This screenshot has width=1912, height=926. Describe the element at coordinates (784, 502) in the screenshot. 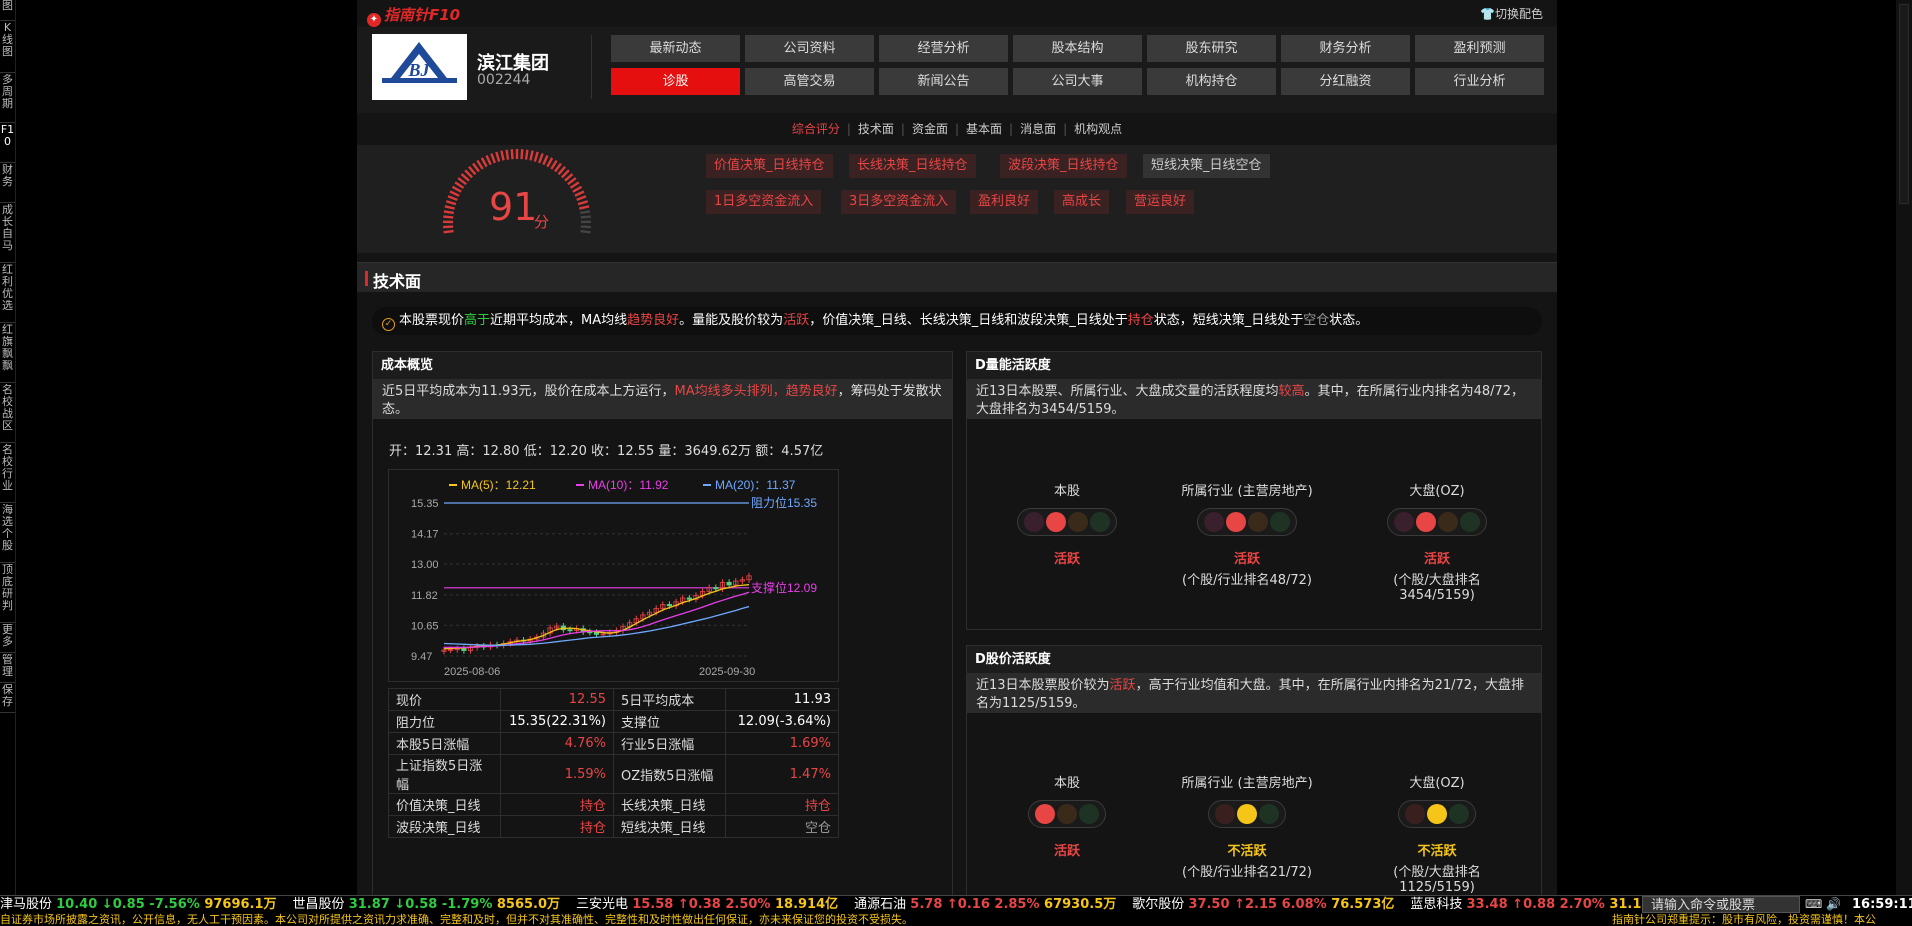

I see `resistance-label: 阻力位15.35` at that location.